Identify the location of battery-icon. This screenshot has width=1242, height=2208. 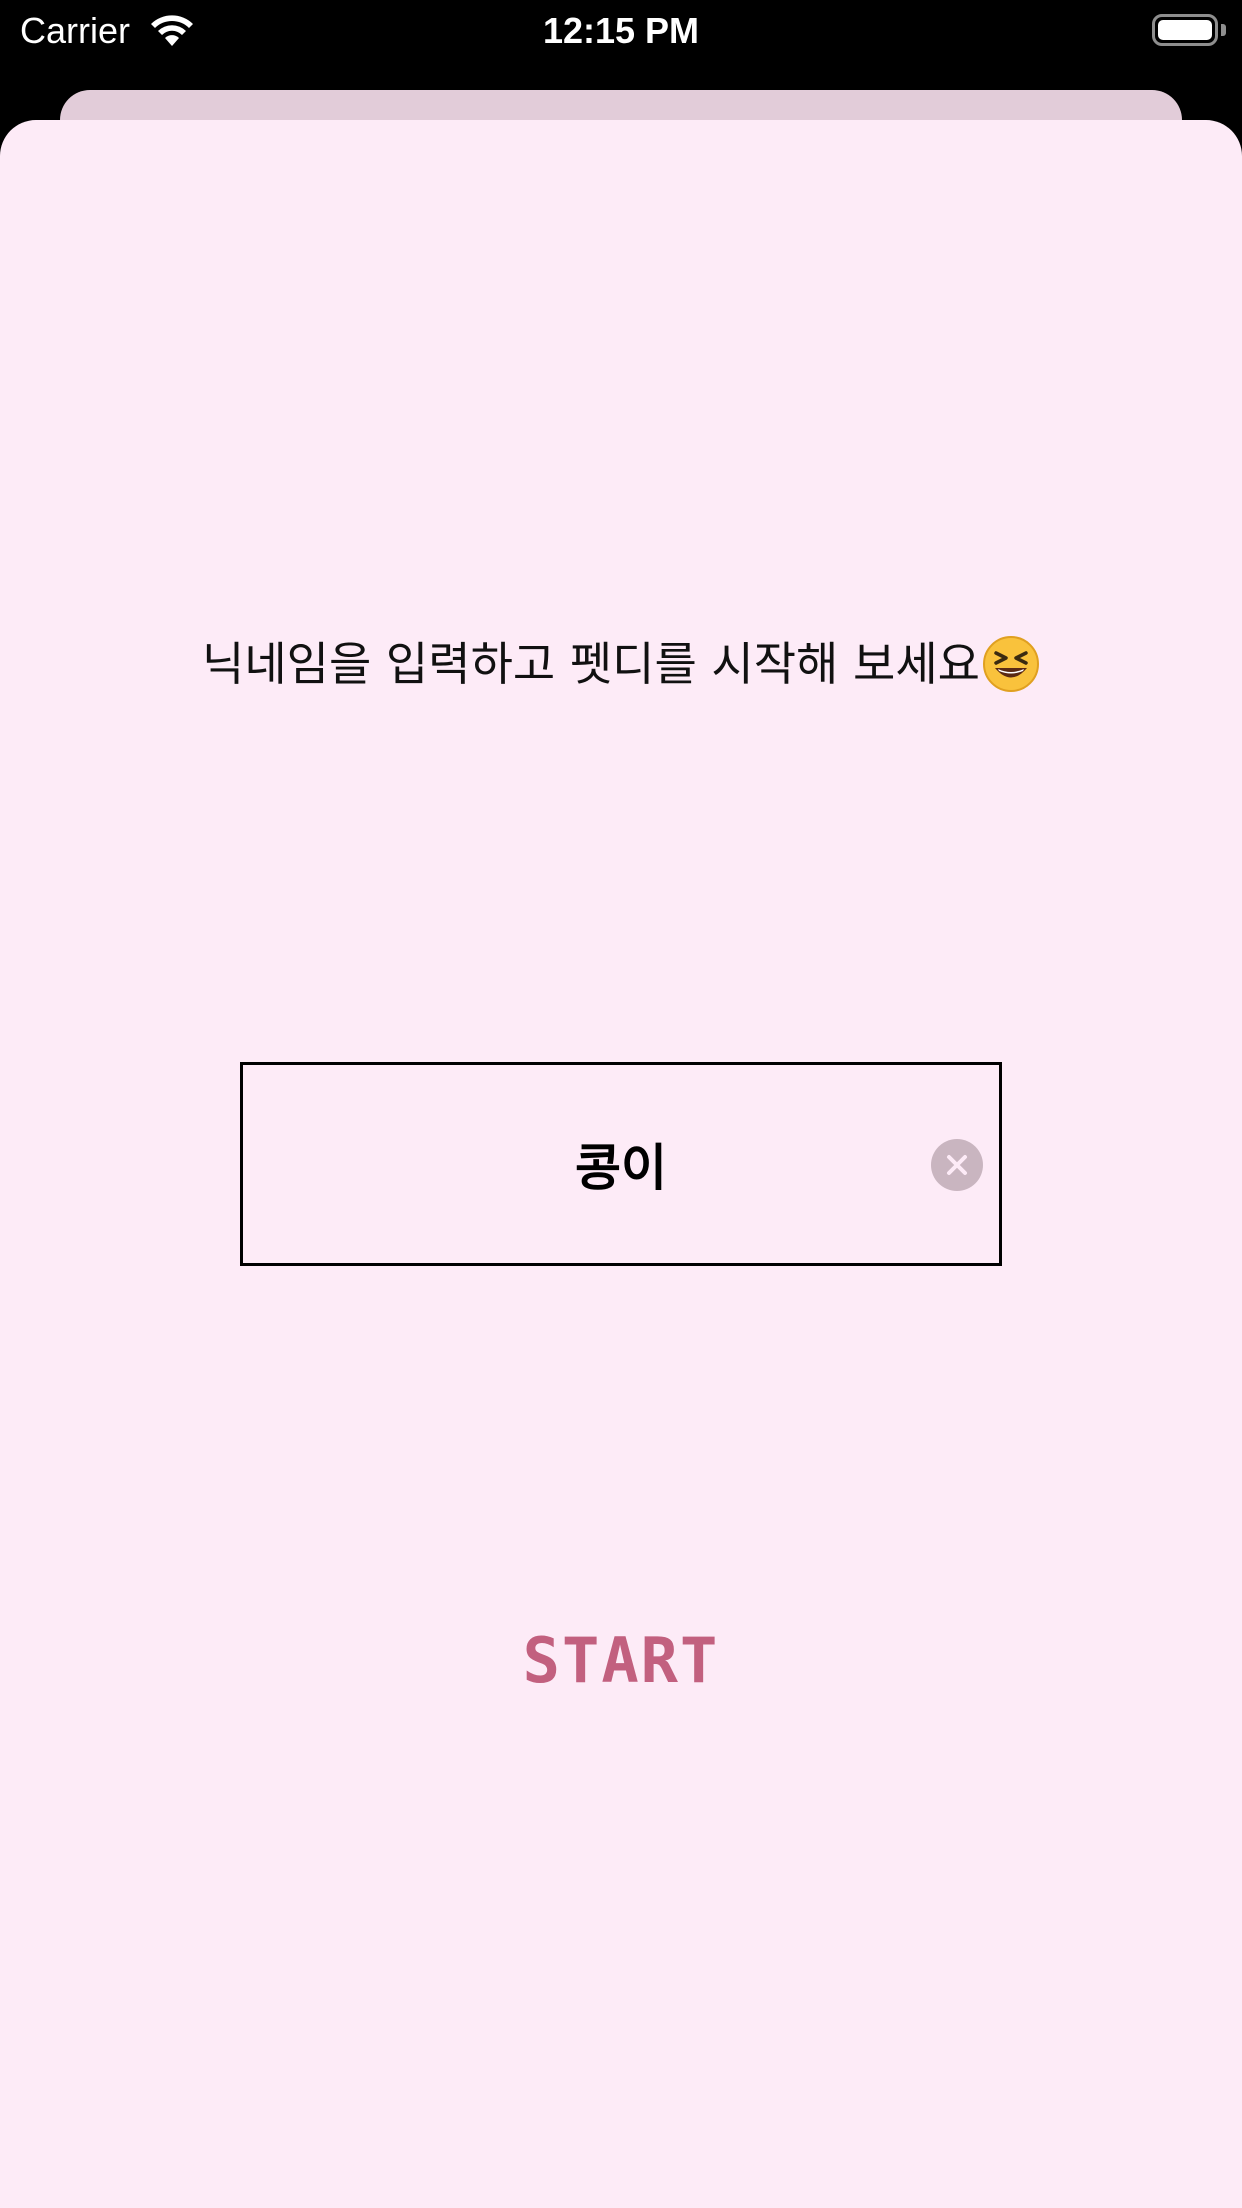
(1185, 30).